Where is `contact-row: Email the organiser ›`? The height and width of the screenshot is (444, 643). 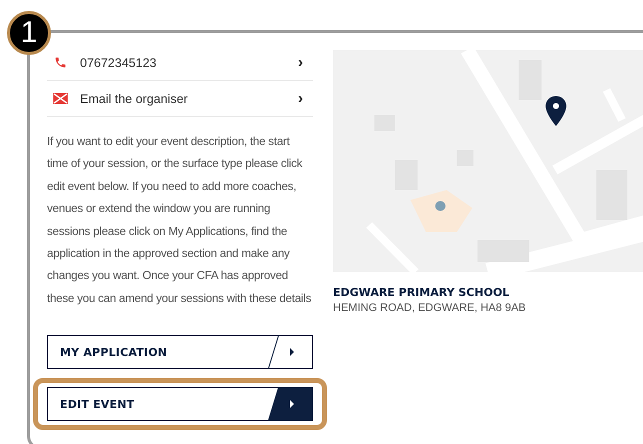 contact-row: Email the organiser › is located at coordinates (180, 99).